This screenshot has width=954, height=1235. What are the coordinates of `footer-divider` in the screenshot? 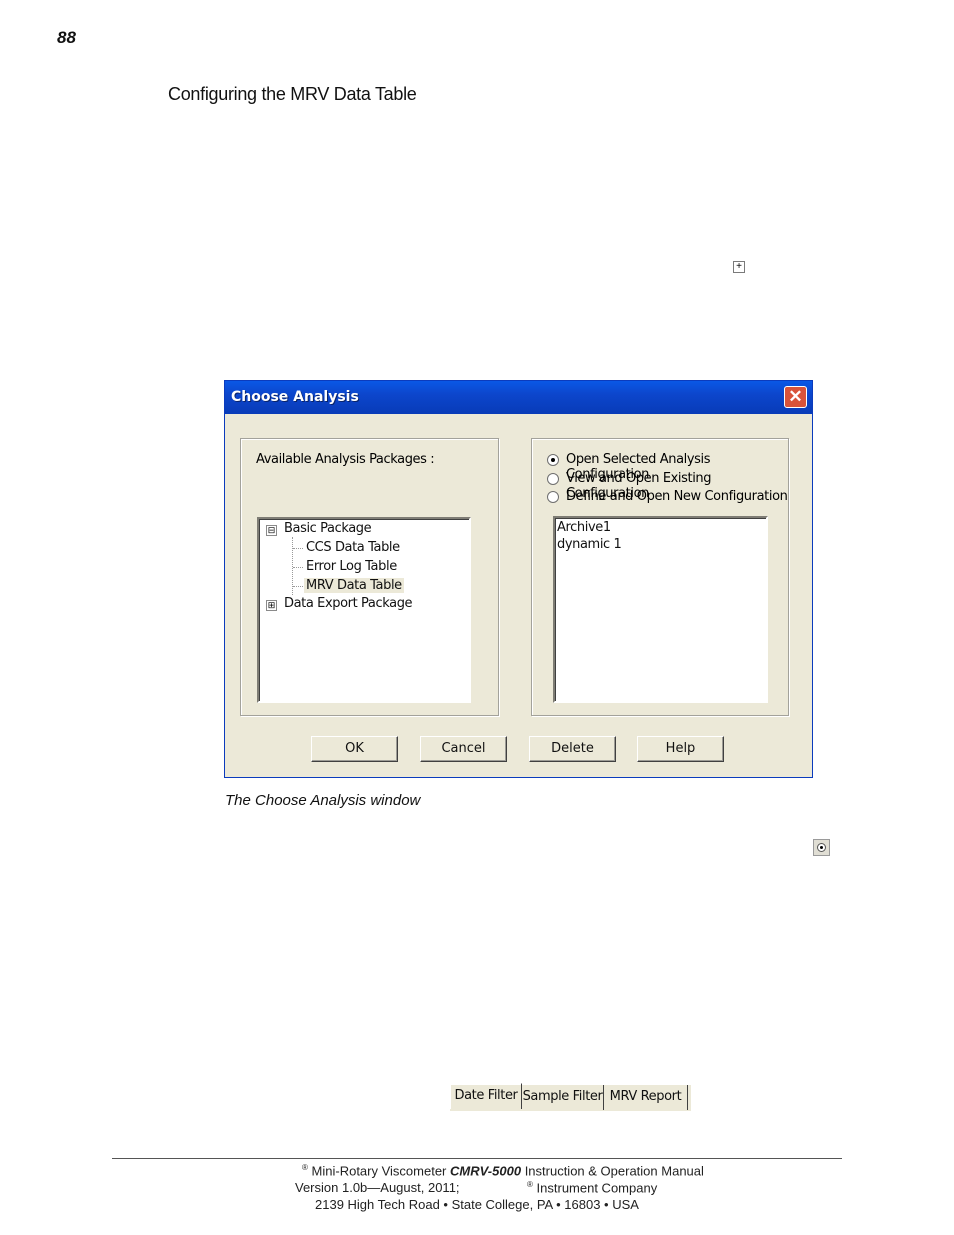 It's located at (477, 1158).